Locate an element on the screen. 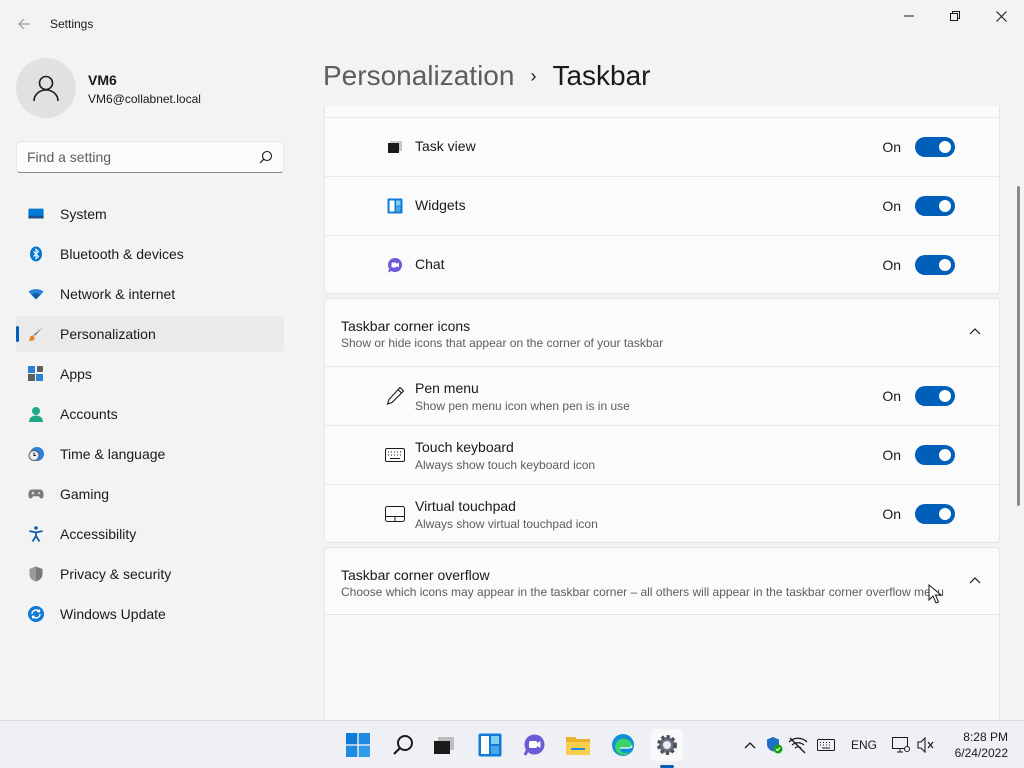 This screenshot has width=1024, height=768. taskbar-file-explorer-button is located at coordinates (578, 745).